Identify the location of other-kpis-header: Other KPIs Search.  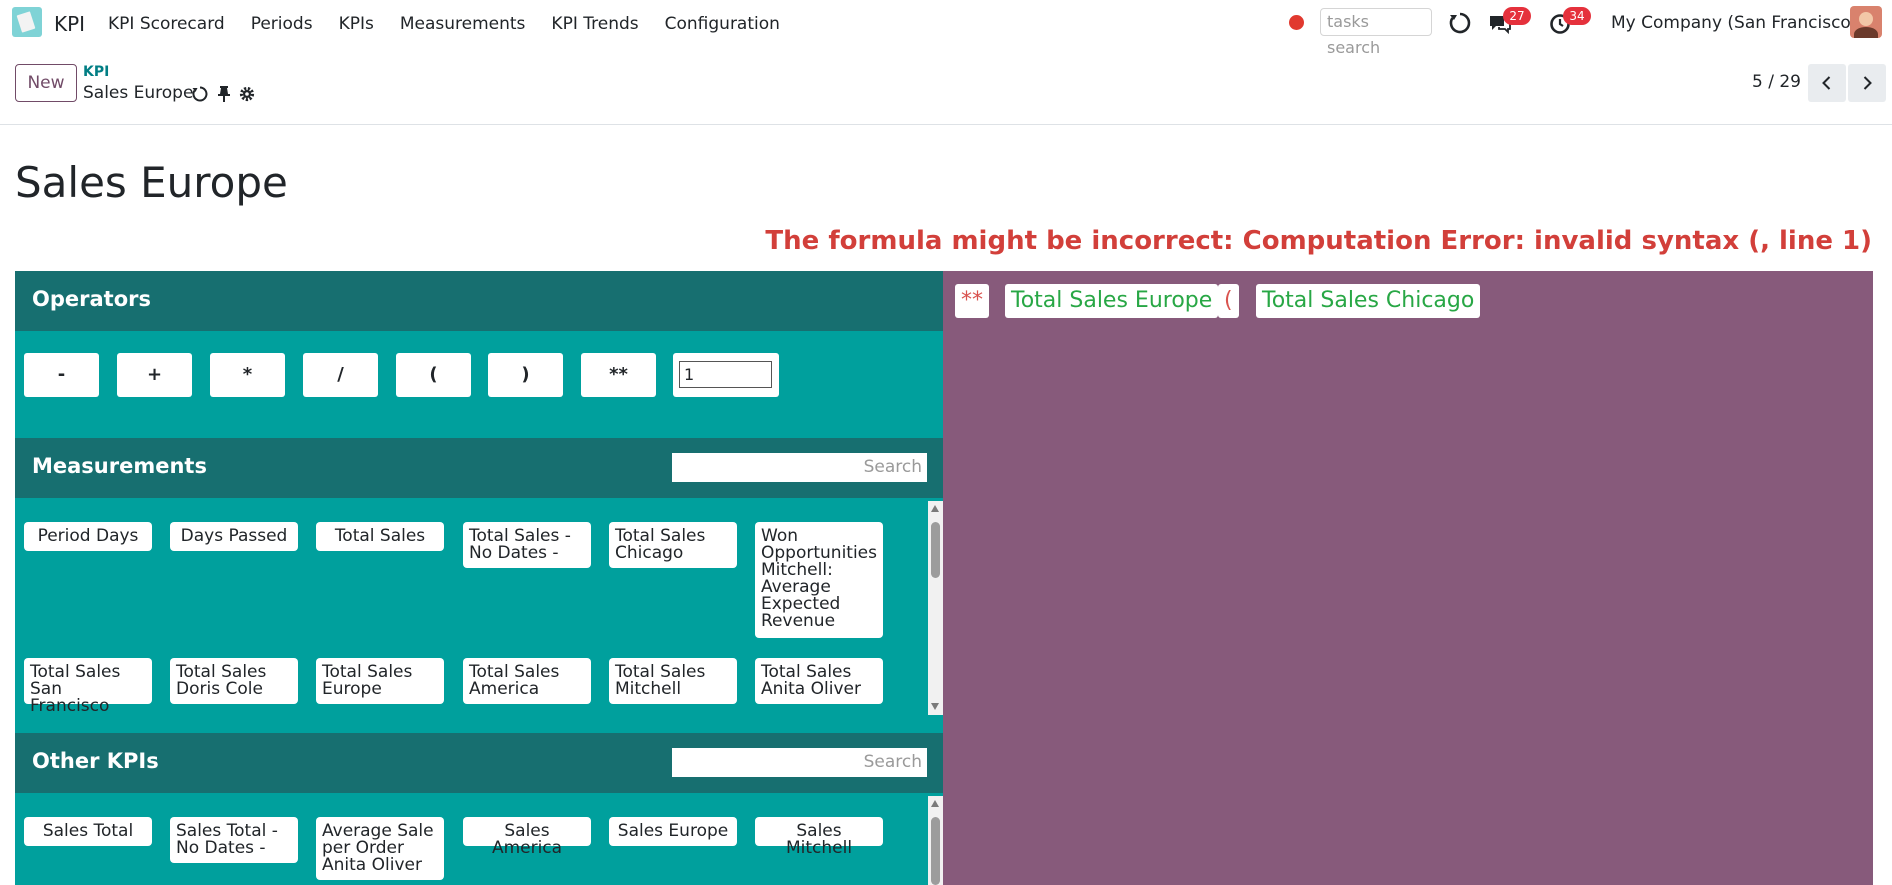
(479, 763).